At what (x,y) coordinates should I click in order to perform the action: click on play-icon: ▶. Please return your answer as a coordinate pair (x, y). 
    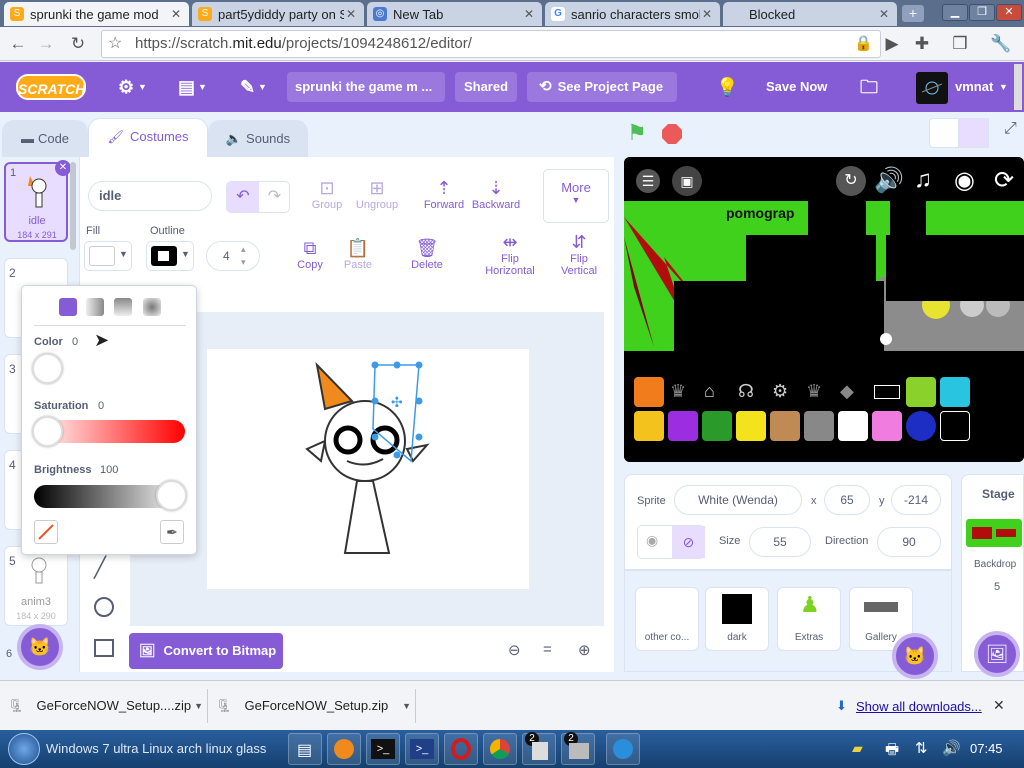
    Looking at the image, I should click on (892, 44).